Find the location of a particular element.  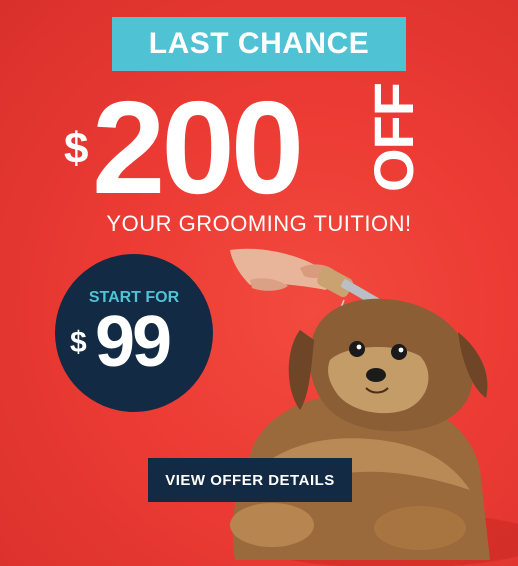

price-badge-amount: 99 is located at coordinates (133, 342).